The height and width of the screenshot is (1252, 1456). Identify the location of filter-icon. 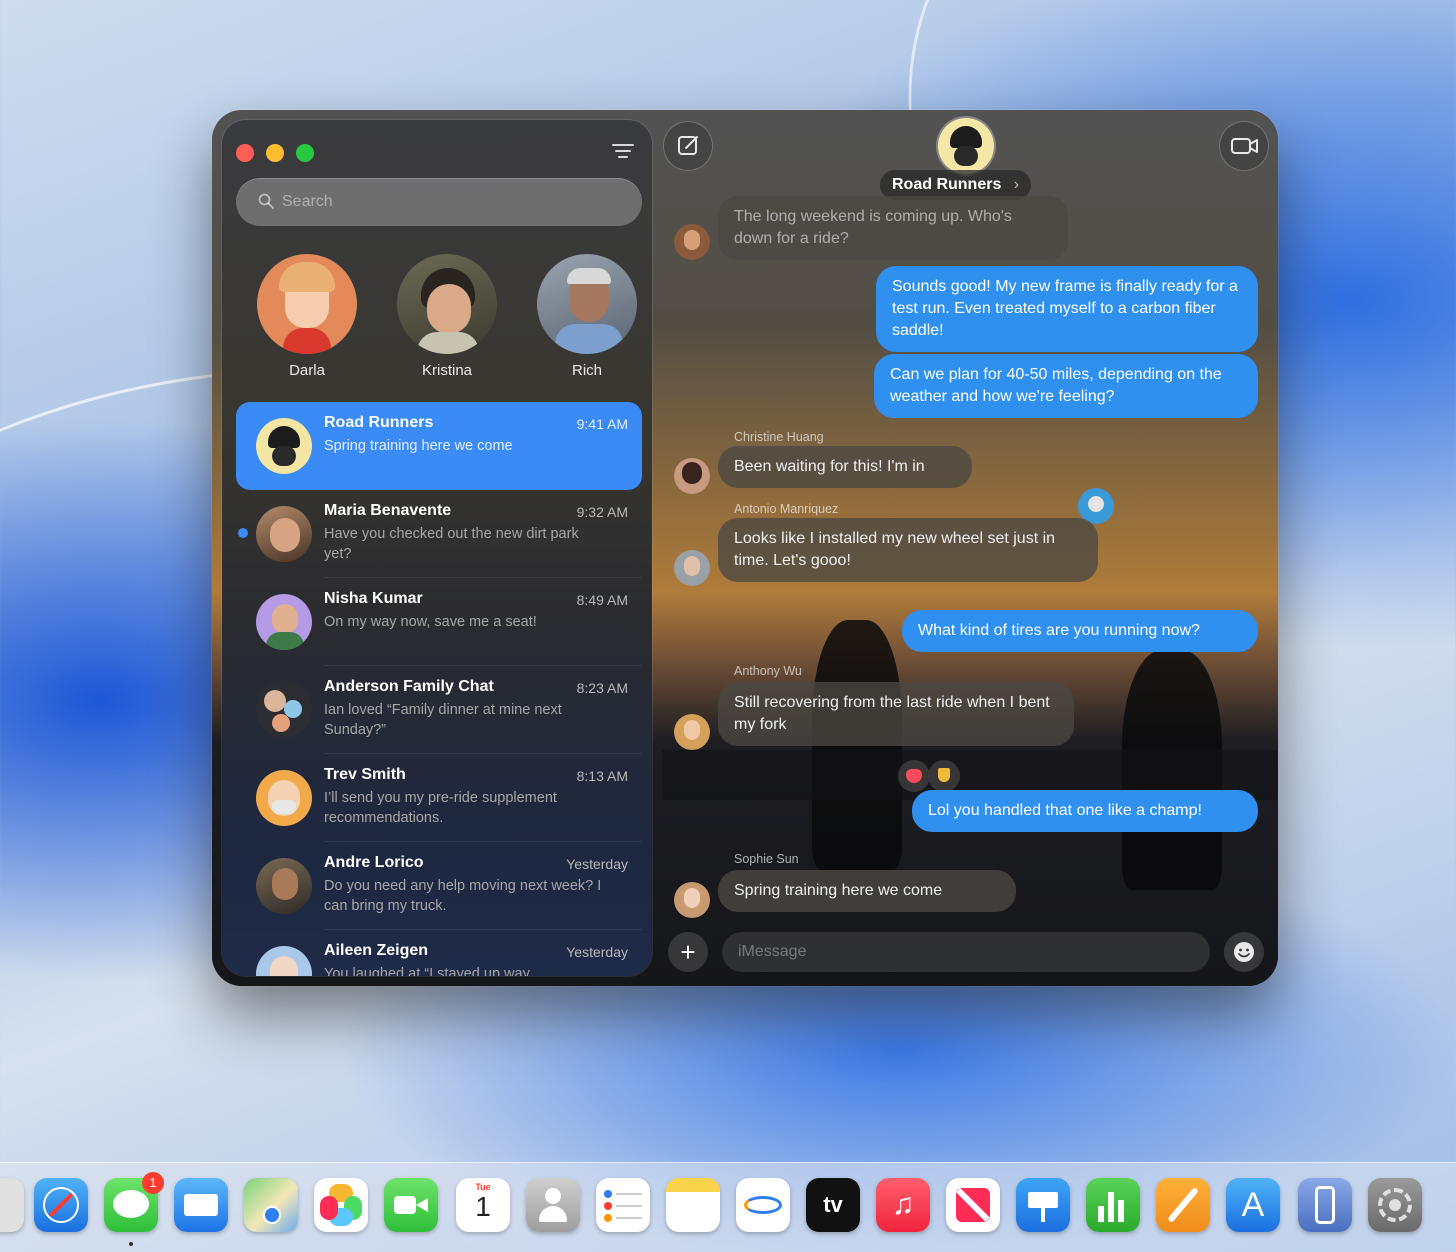
(623, 153).